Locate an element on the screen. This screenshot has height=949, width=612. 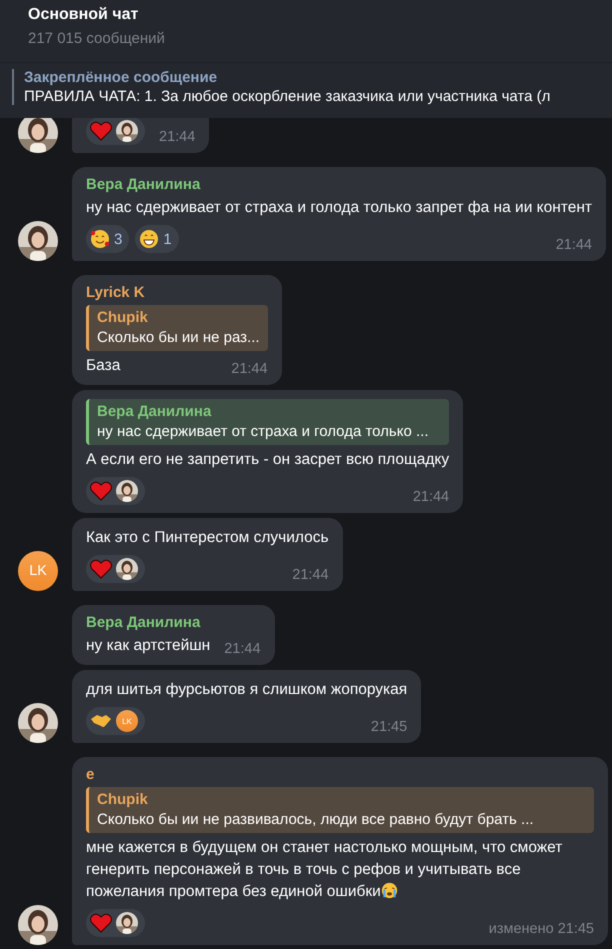
reaction-chip: 1 is located at coordinates (157, 239).